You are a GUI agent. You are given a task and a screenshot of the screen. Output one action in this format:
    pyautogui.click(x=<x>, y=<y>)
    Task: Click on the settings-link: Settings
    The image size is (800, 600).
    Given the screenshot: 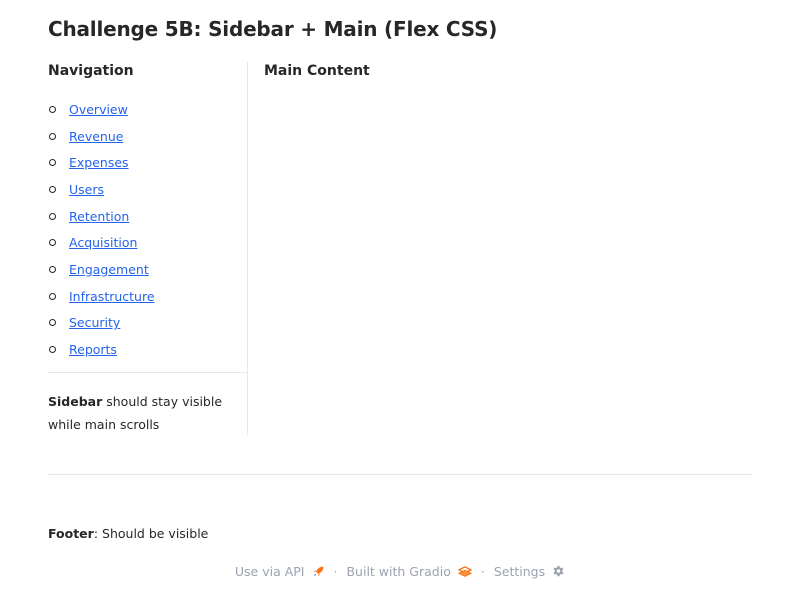 What is the action you would take?
    pyautogui.click(x=529, y=571)
    